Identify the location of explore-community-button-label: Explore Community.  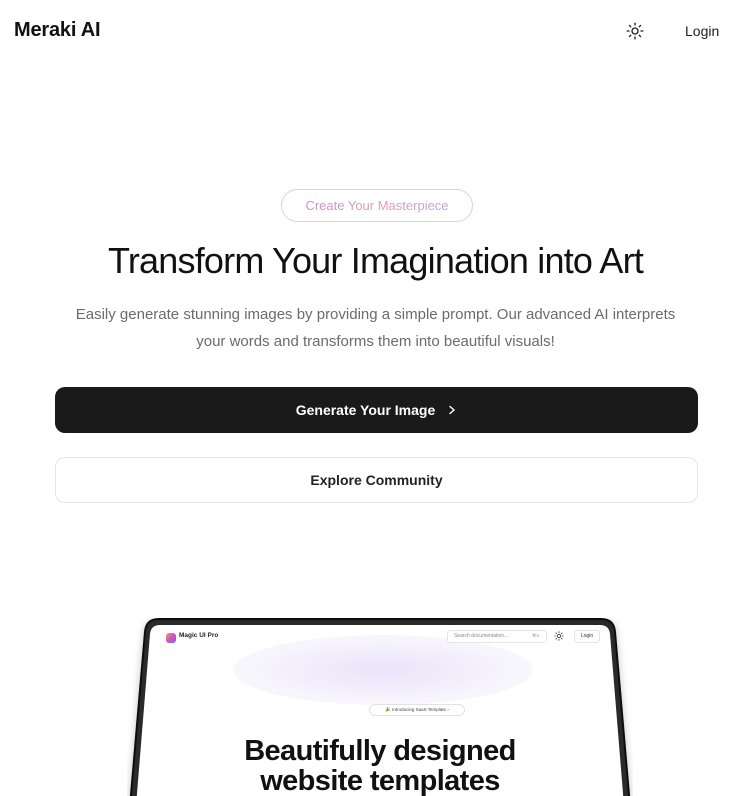
(376, 480).